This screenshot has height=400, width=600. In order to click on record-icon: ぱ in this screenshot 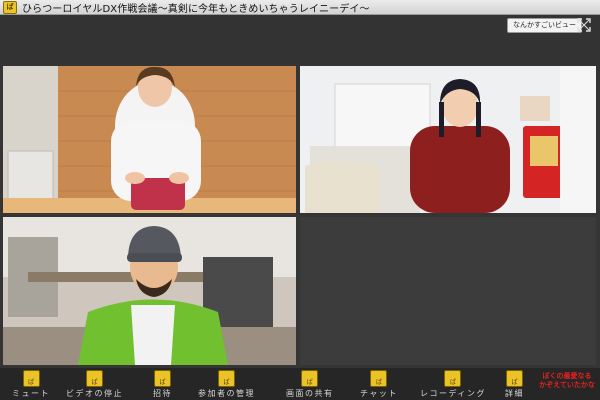, I will do `click(453, 378)`.